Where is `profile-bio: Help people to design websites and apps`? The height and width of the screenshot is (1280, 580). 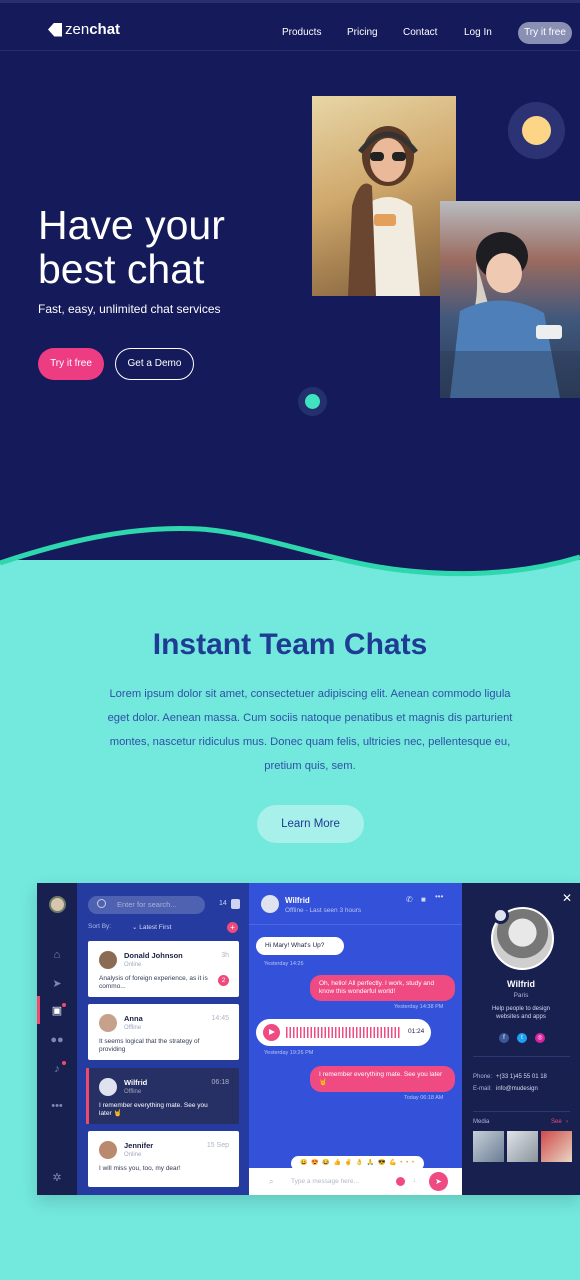
profile-bio: Help people to design websites and apps is located at coordinates (521, 1013).